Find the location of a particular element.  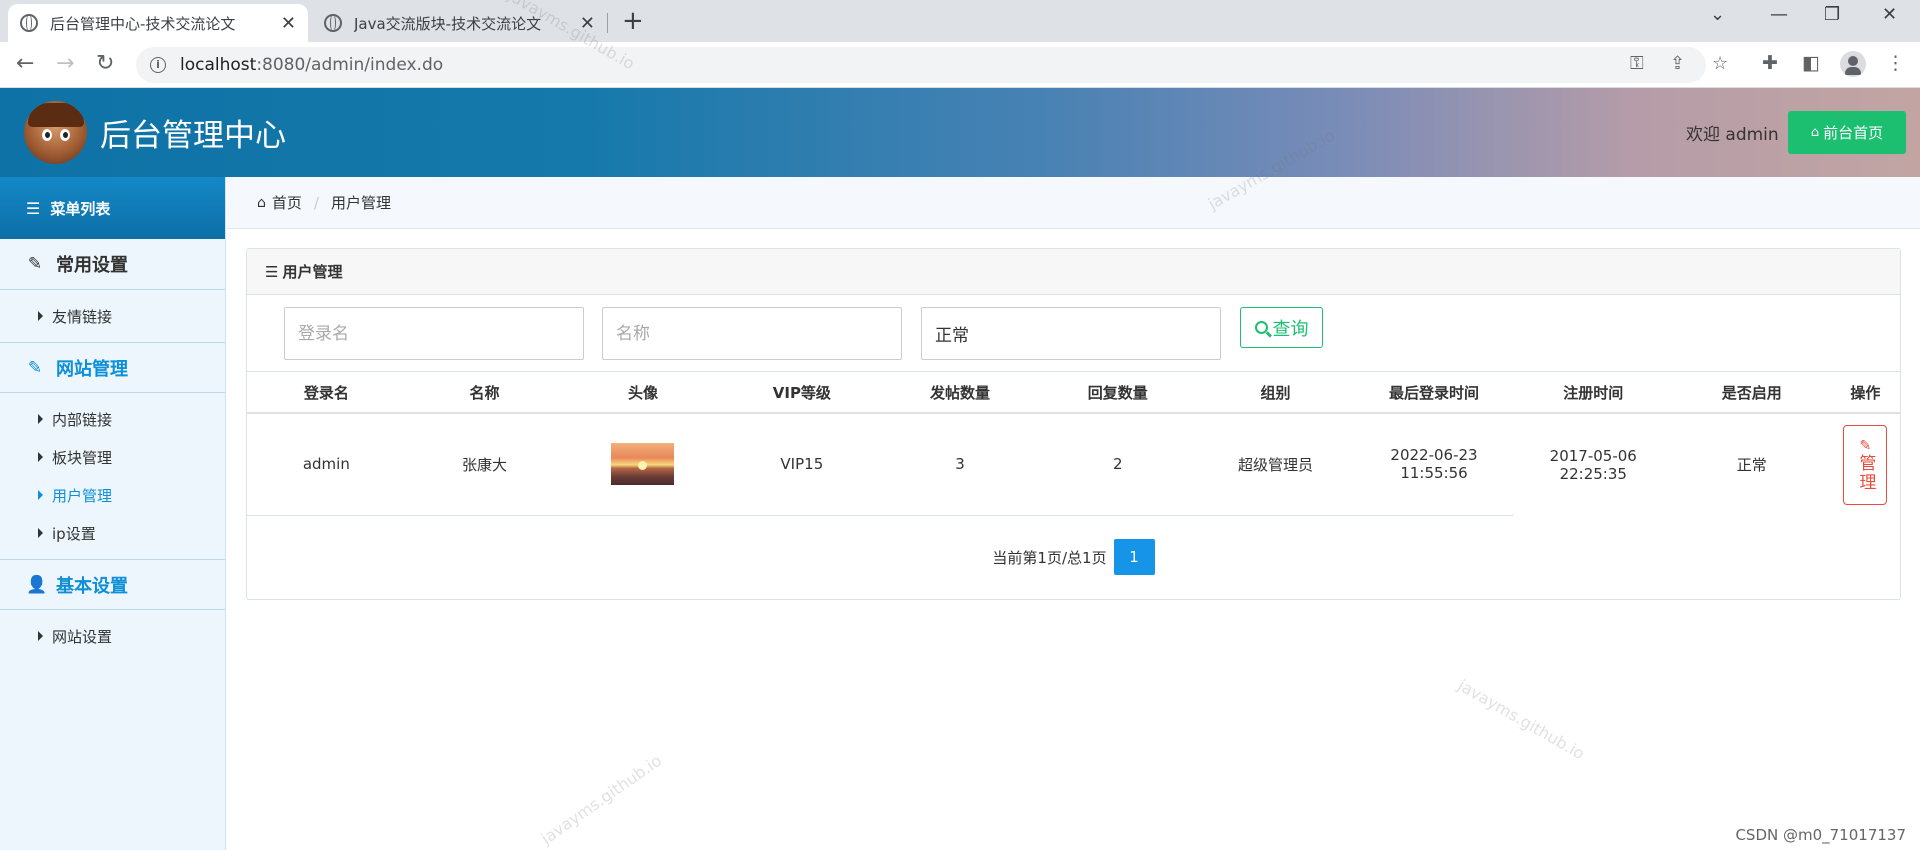

sidebar-item-user-management: 用户管理 is located at coordinates (112, 495).